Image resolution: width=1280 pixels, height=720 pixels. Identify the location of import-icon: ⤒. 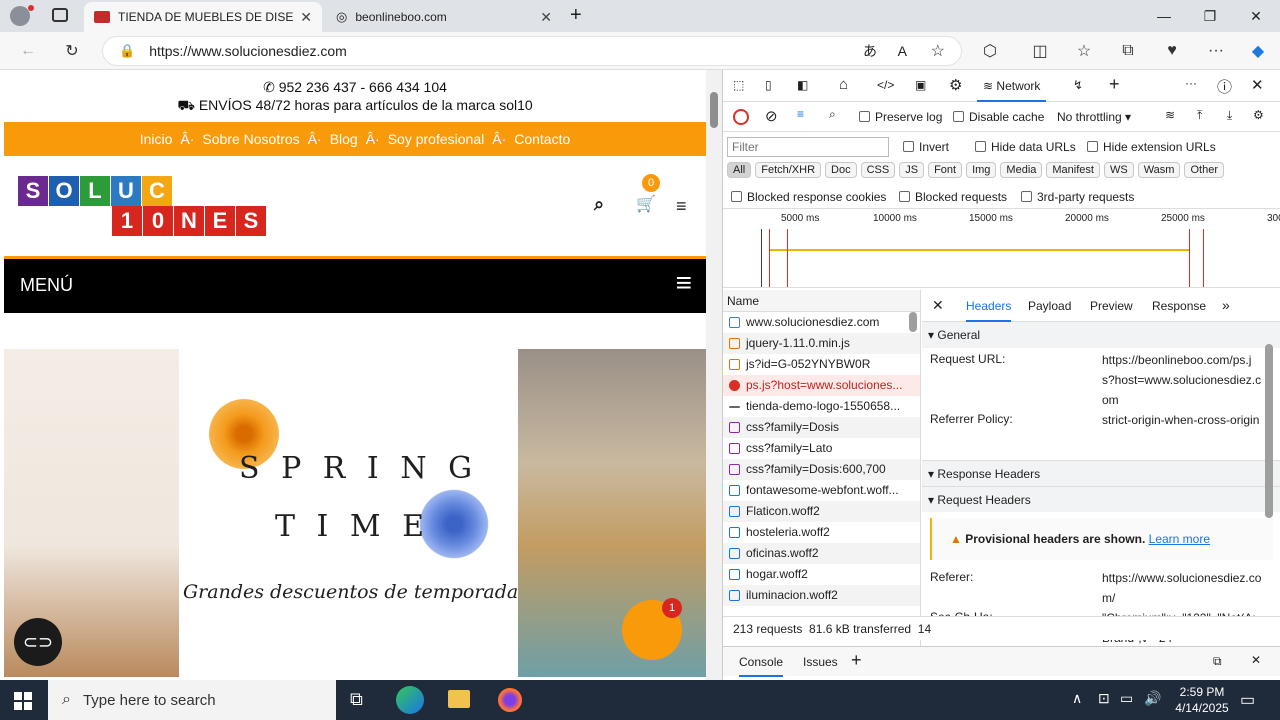
(1199, 115).